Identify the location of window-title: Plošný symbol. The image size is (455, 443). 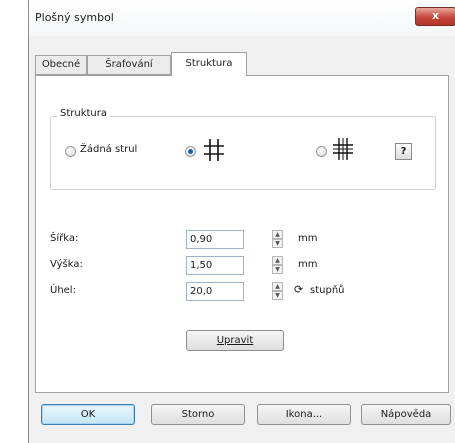
(74, 17).